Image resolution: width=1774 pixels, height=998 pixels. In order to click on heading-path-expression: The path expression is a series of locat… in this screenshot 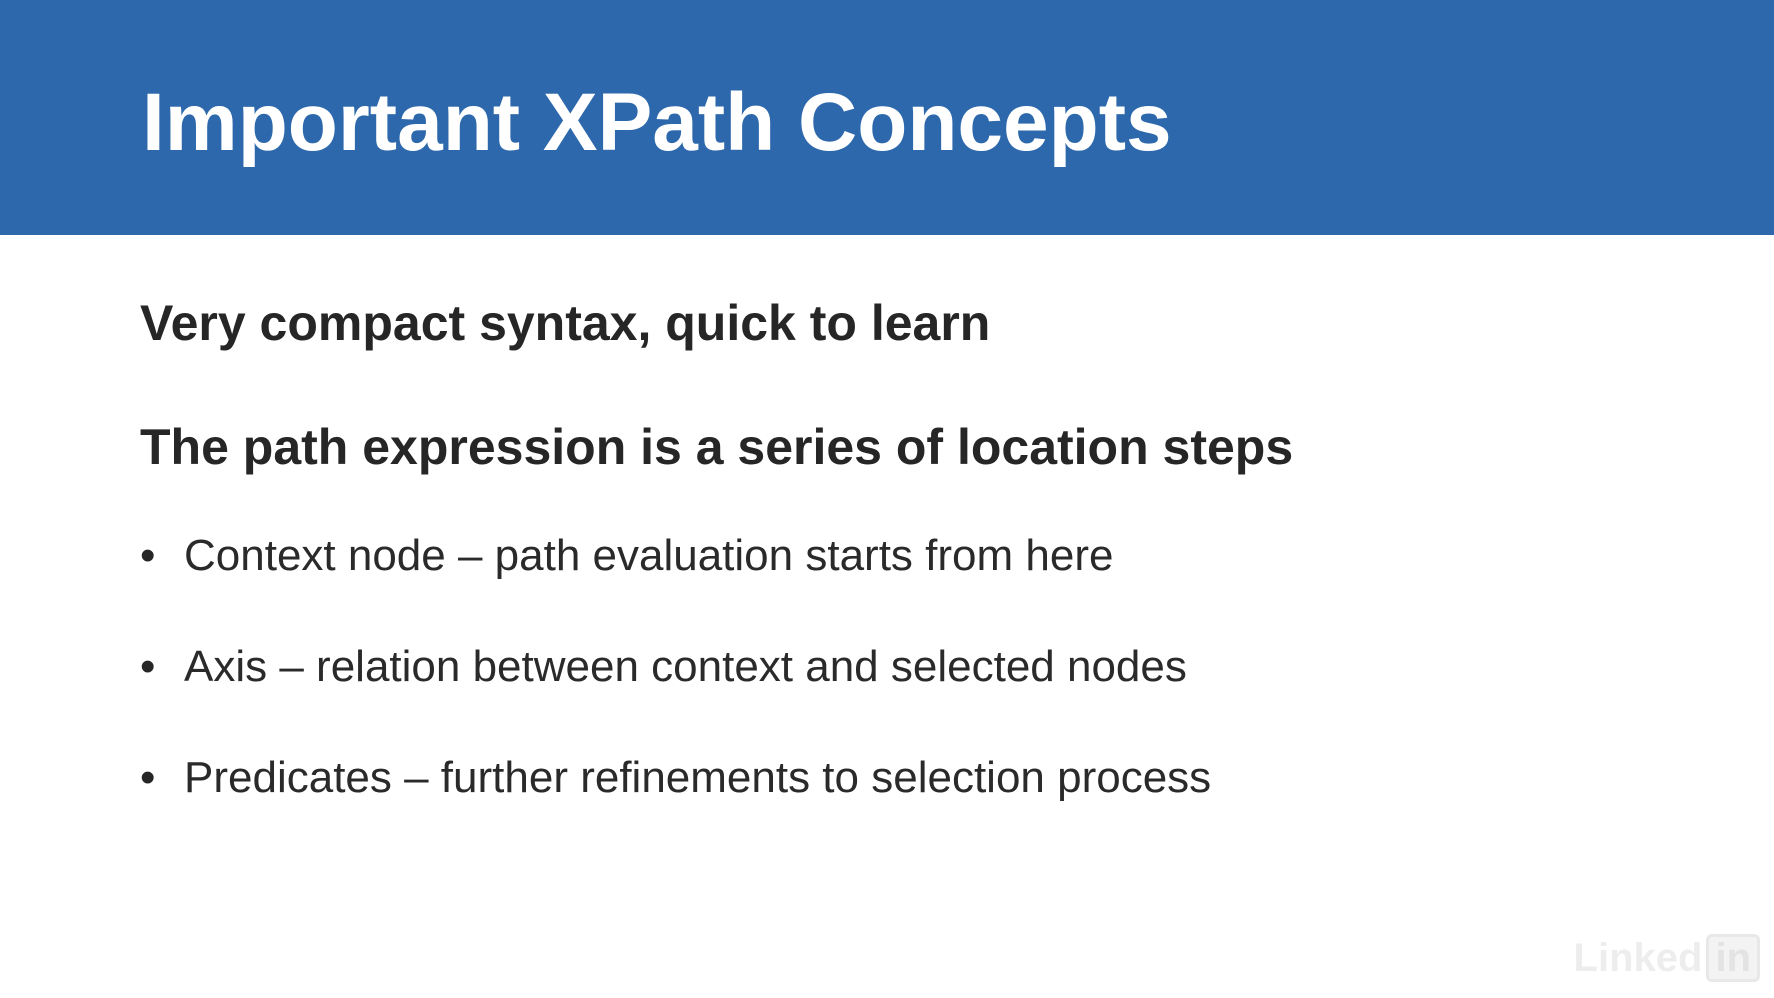, I will do `click(717, 447)`.